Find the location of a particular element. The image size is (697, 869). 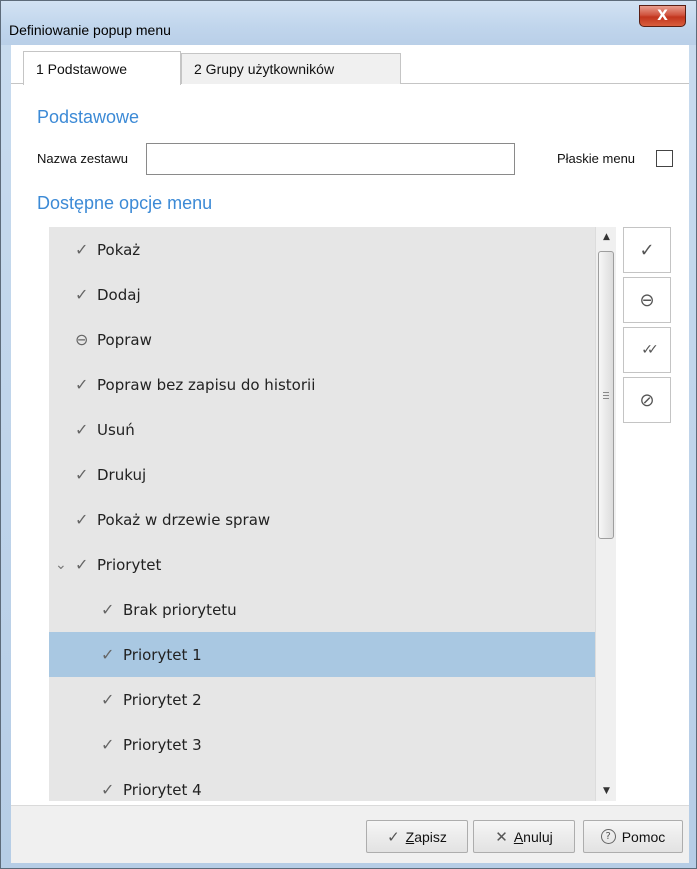

list-item-label: Priorytet 1 is located at coordinates (162, 654).